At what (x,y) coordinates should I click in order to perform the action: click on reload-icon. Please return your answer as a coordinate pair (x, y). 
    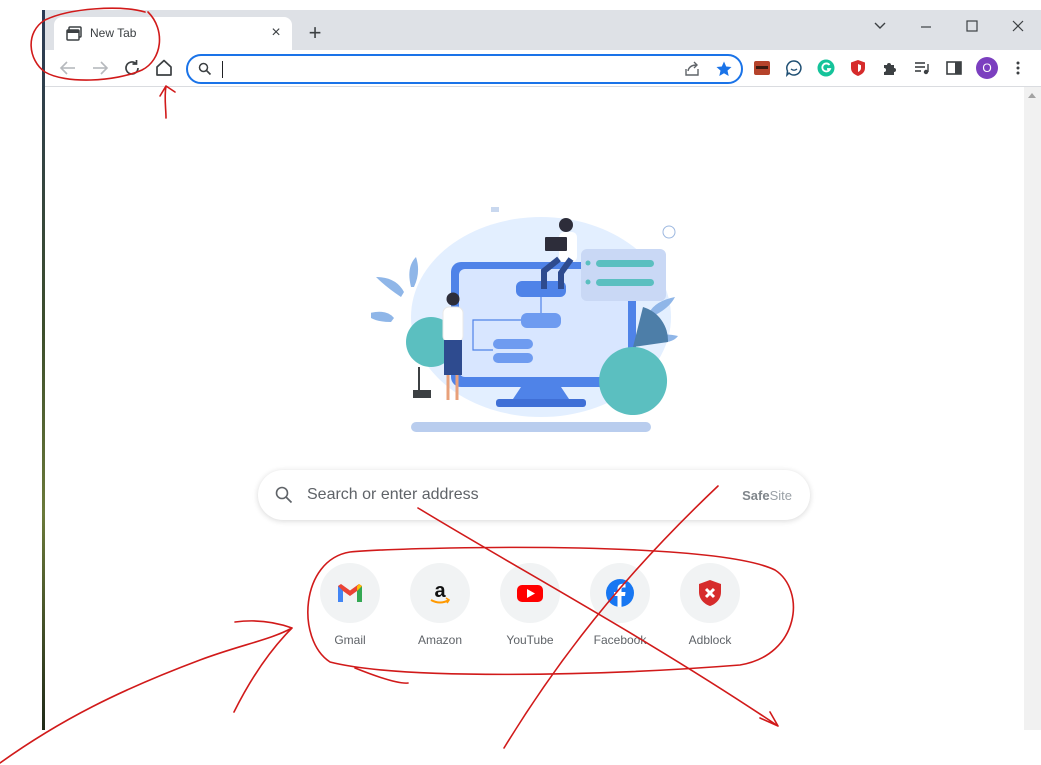
    Looking at the image, I should click on (132, 68).